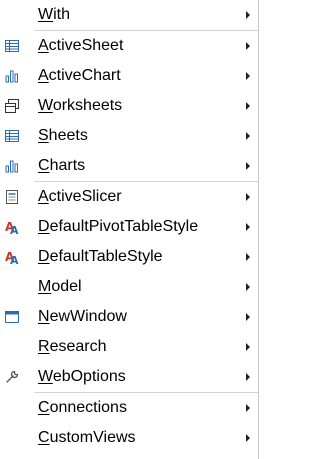 The width and height of the screenshot is (320, 459). What do you see at coordinates (124, 226) in the screenshot?
I see `label-text: efaultPivotTableStyle` at bounding box center [124, 226].